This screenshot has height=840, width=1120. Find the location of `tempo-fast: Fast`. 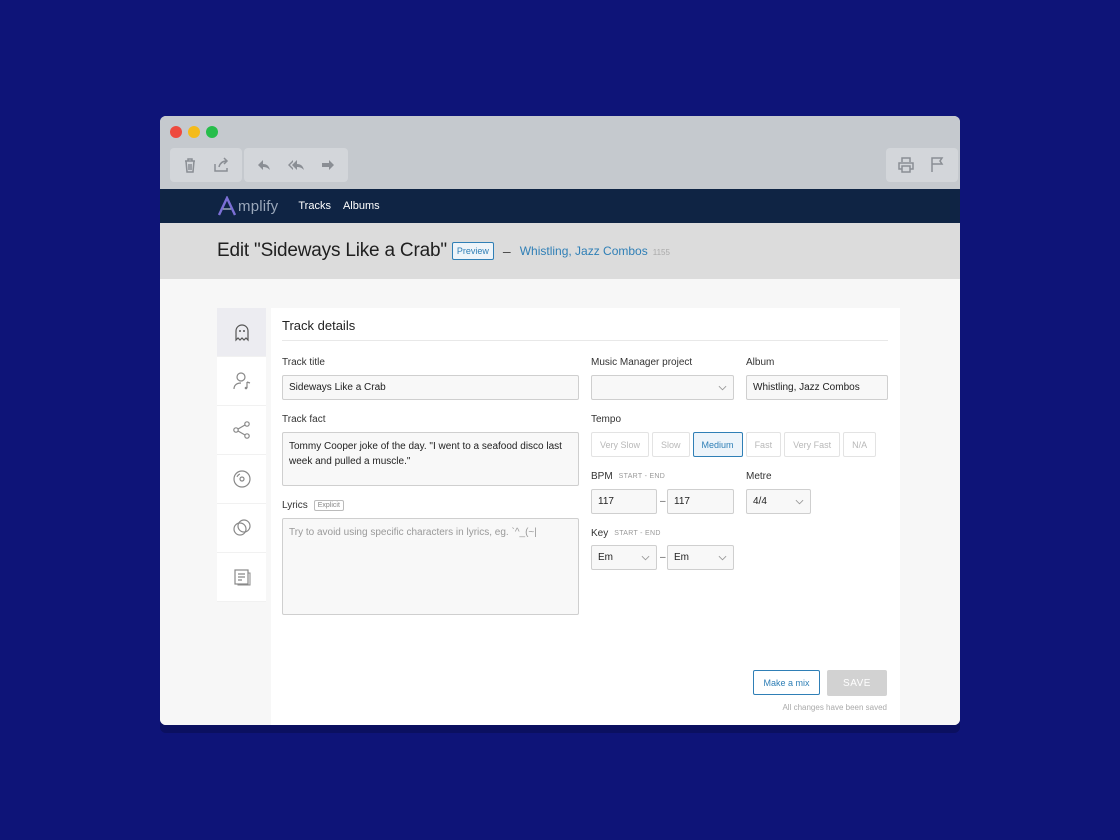

tempo-fast: Fast is located at coordinates (763, 444).